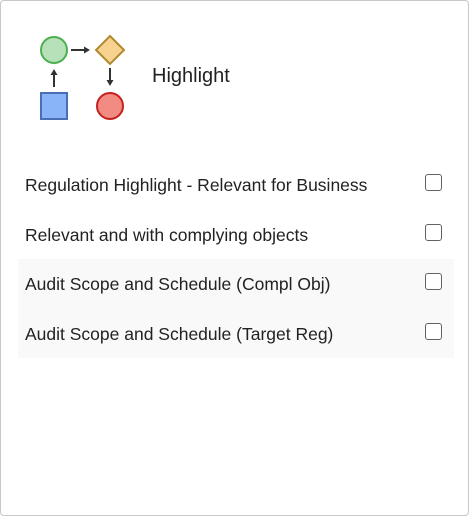  I want to click on list-item: Audit Scope and Schedule (Compl Obj), so click(236, 284).